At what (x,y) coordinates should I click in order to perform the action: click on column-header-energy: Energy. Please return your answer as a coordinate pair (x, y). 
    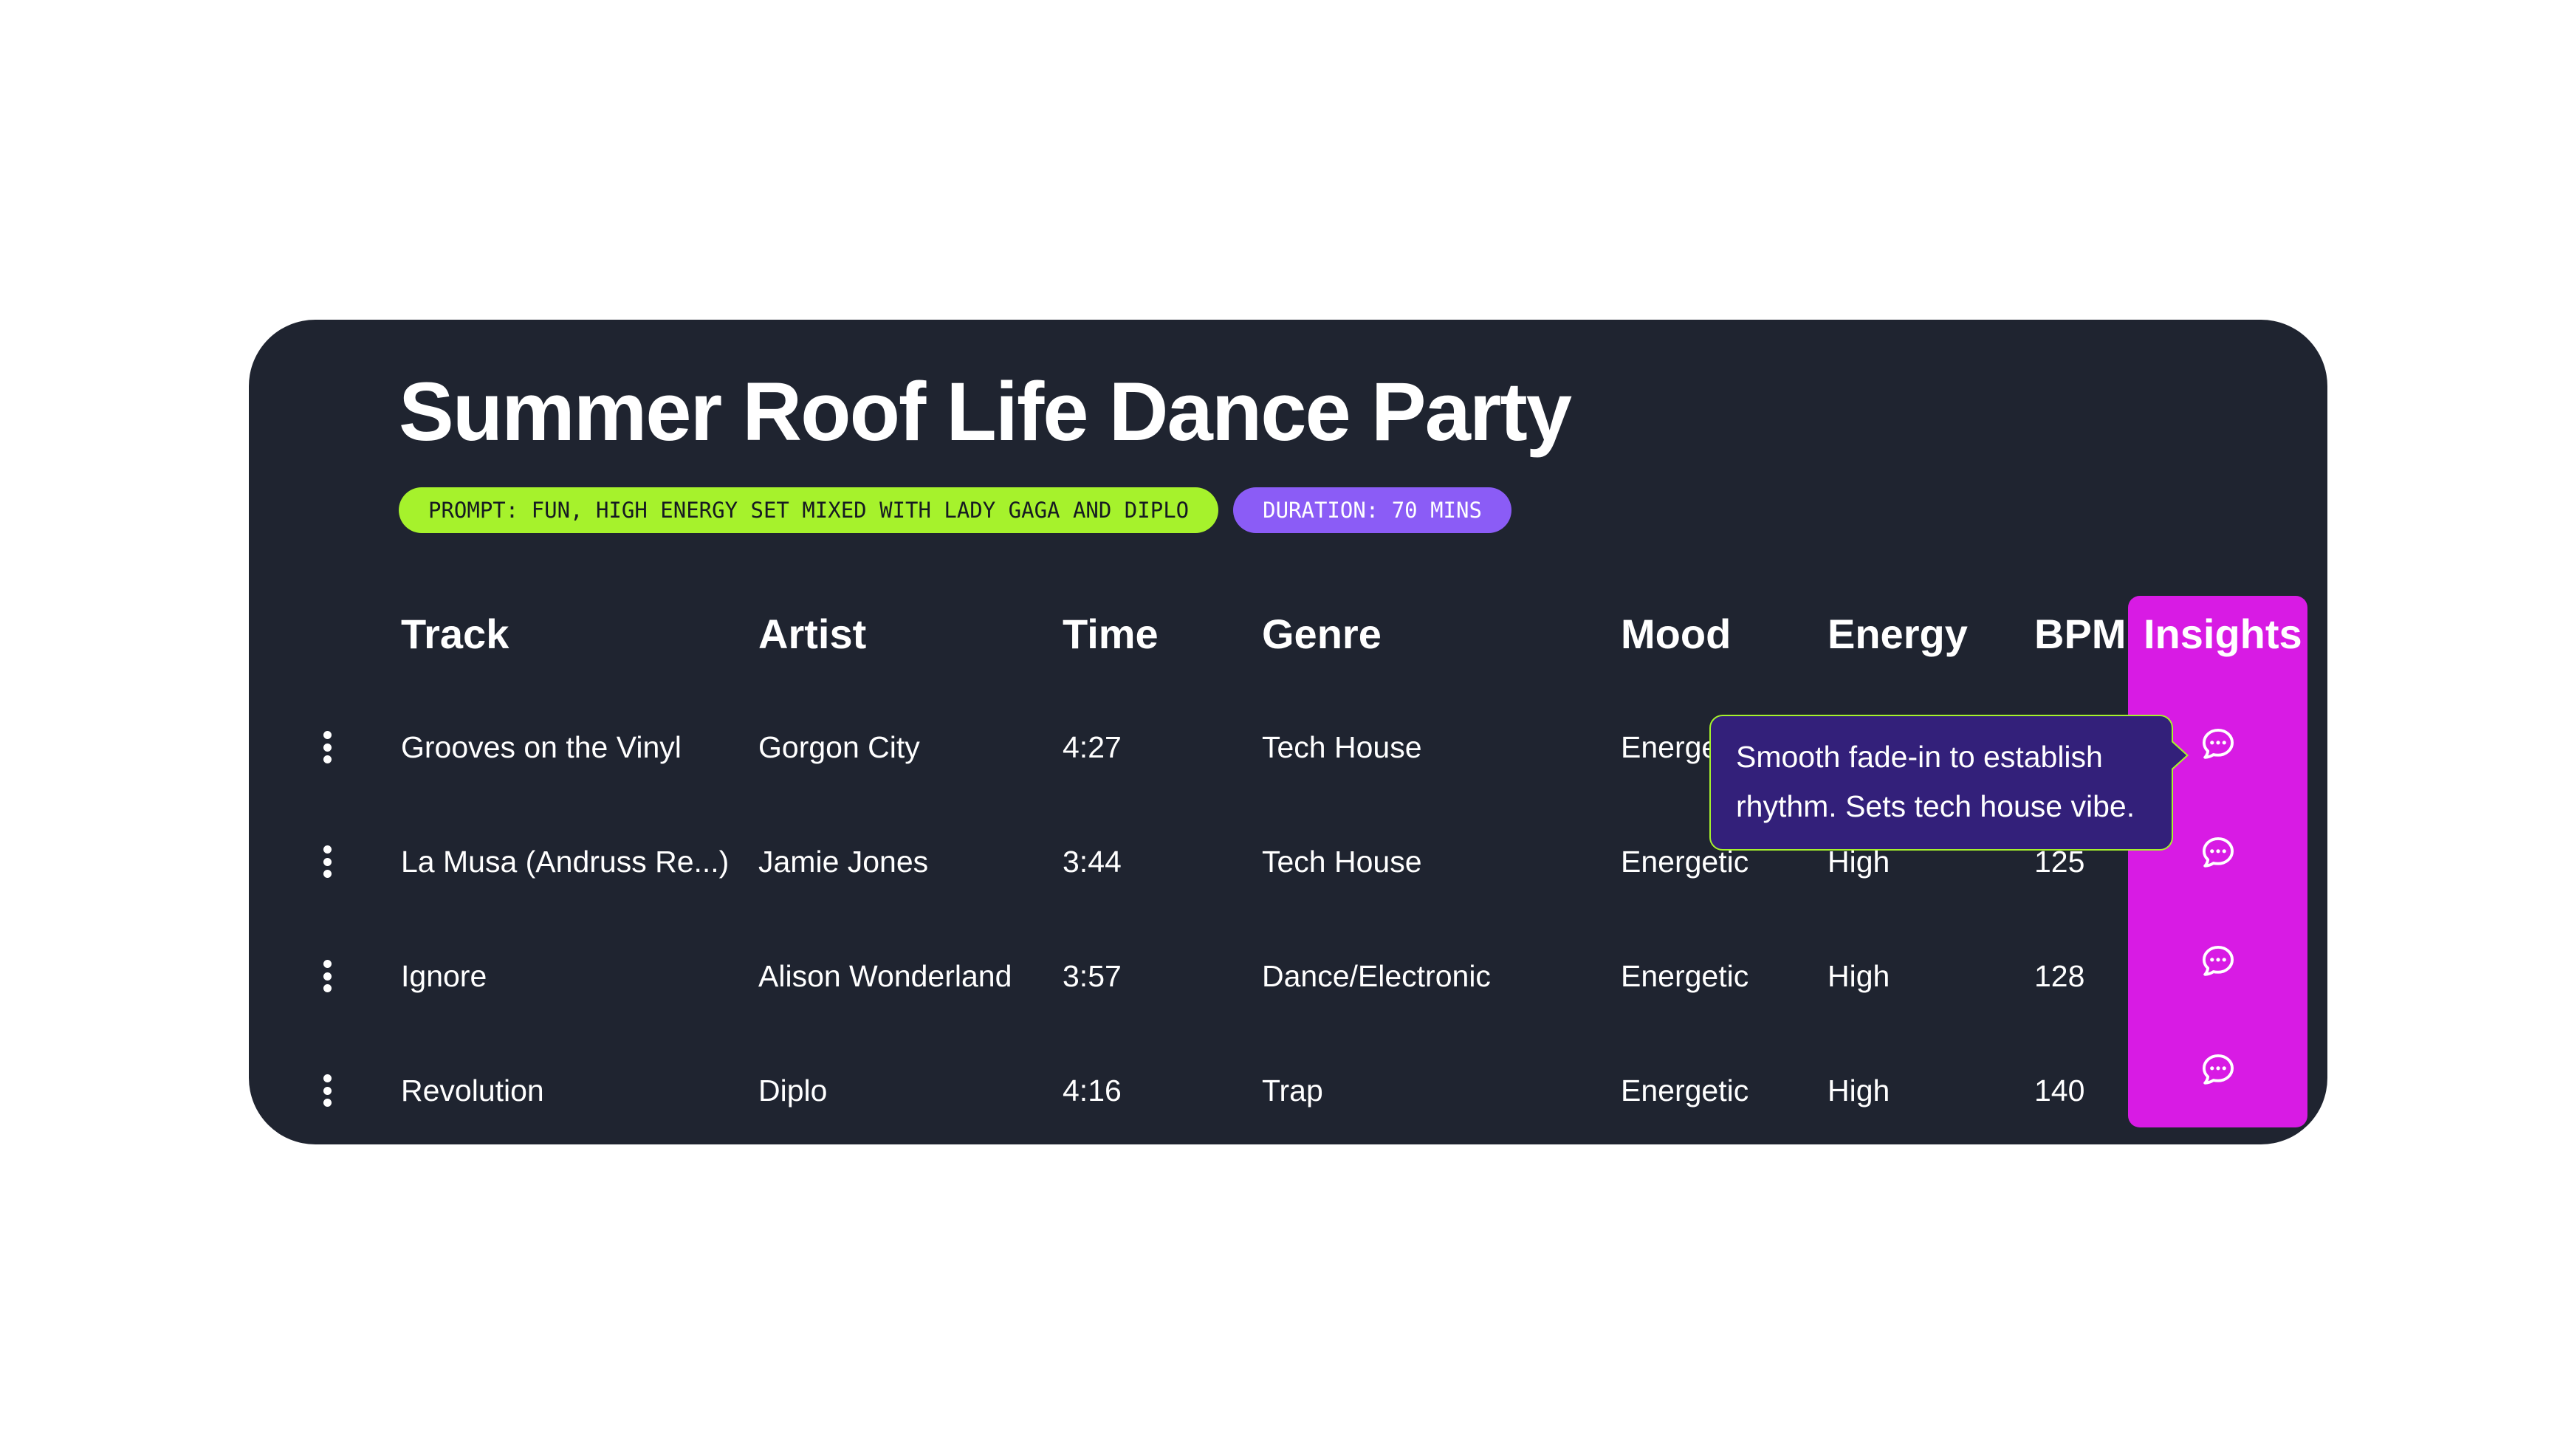
    Looking at the image, I should click on (1898, 634).